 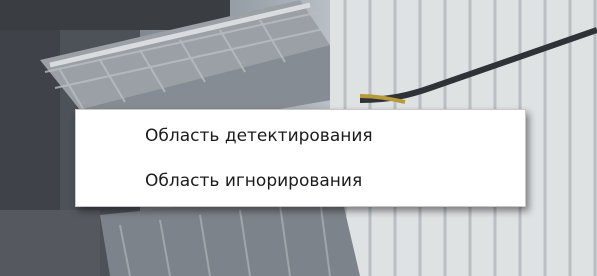 I want to click on menu-item-ignore-area: Область игнорирования, so click(x=300, y=181).